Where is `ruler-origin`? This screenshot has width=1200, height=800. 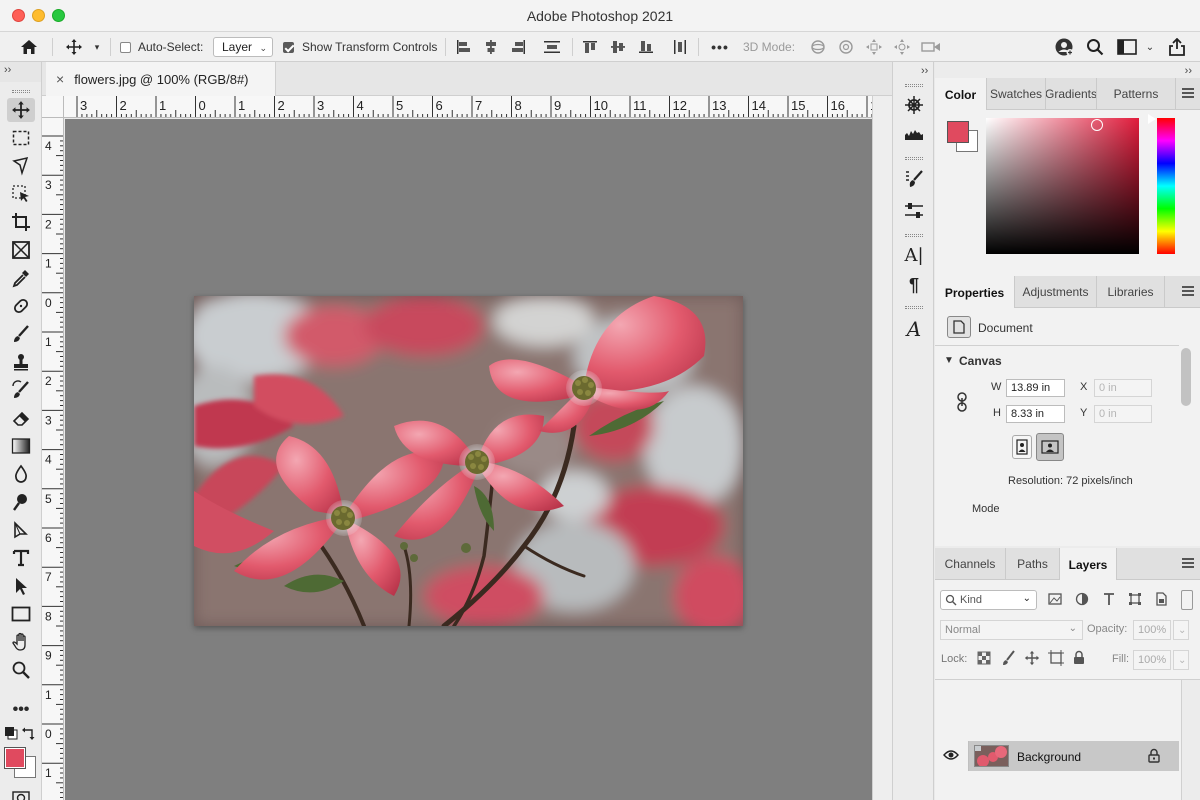
ruler-origin is located at coordinates (53, 107).